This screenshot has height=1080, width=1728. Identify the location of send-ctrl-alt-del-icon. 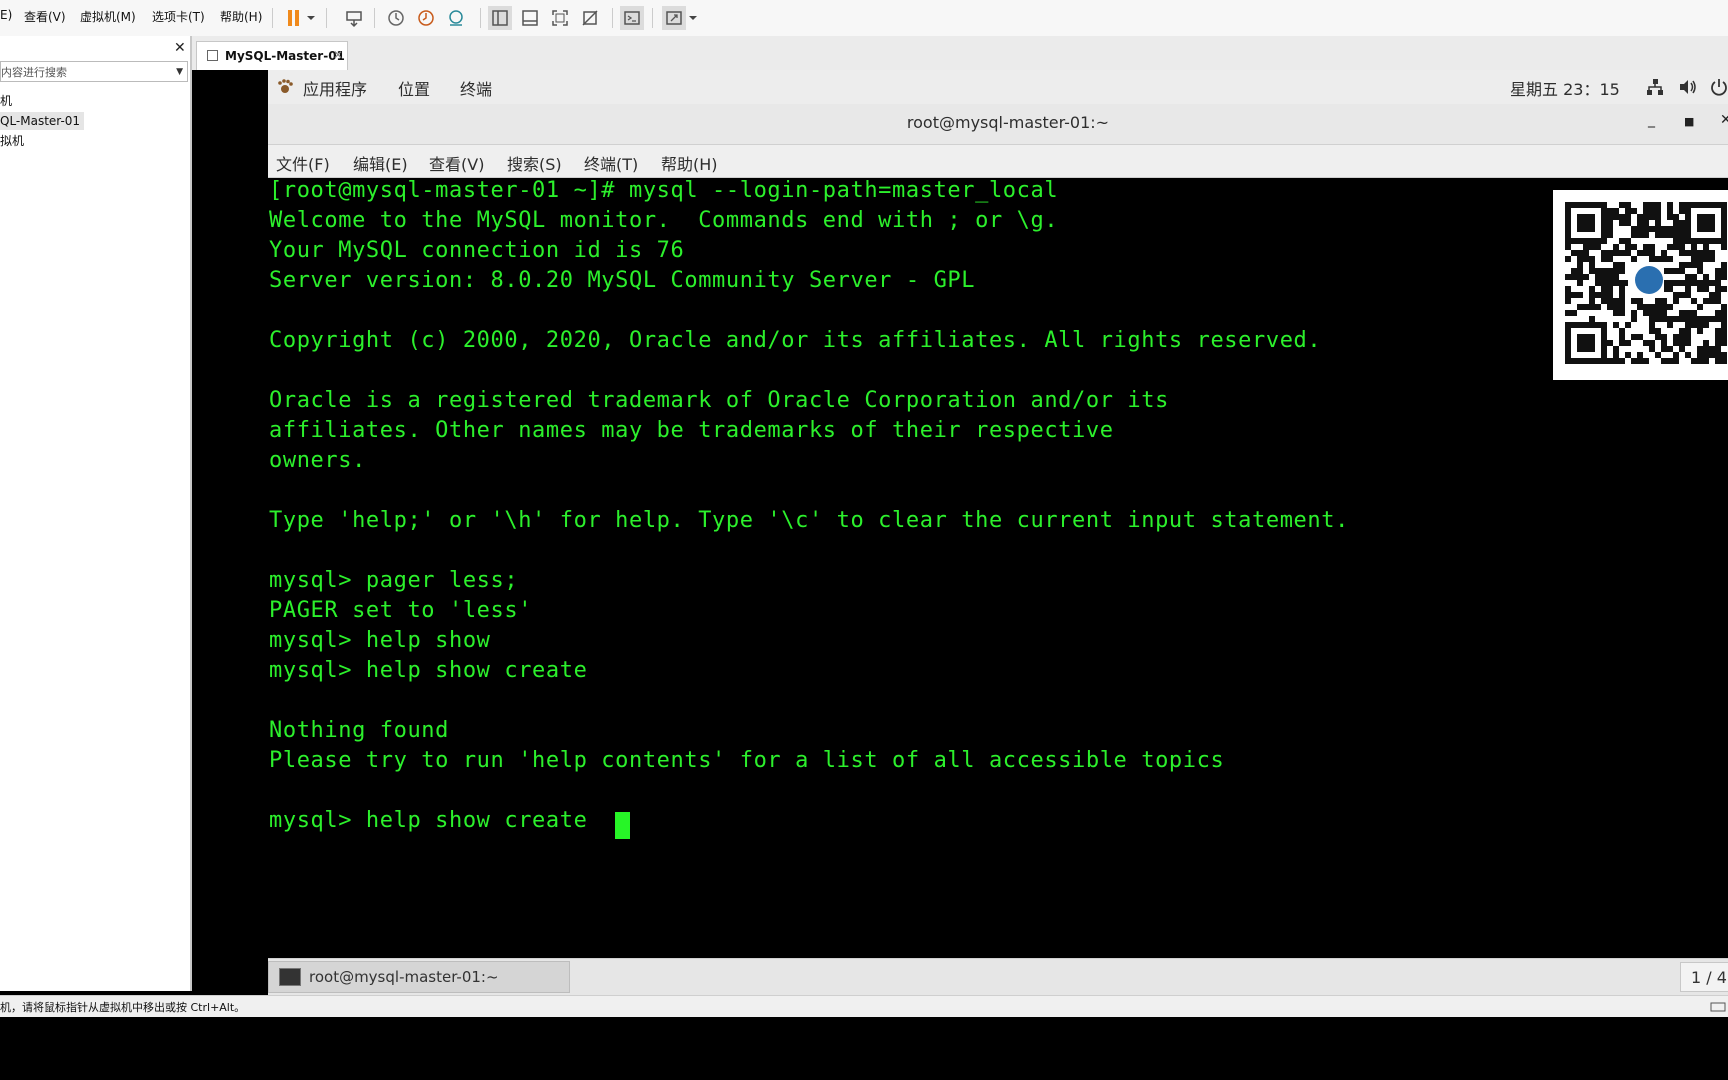
(354, 18).